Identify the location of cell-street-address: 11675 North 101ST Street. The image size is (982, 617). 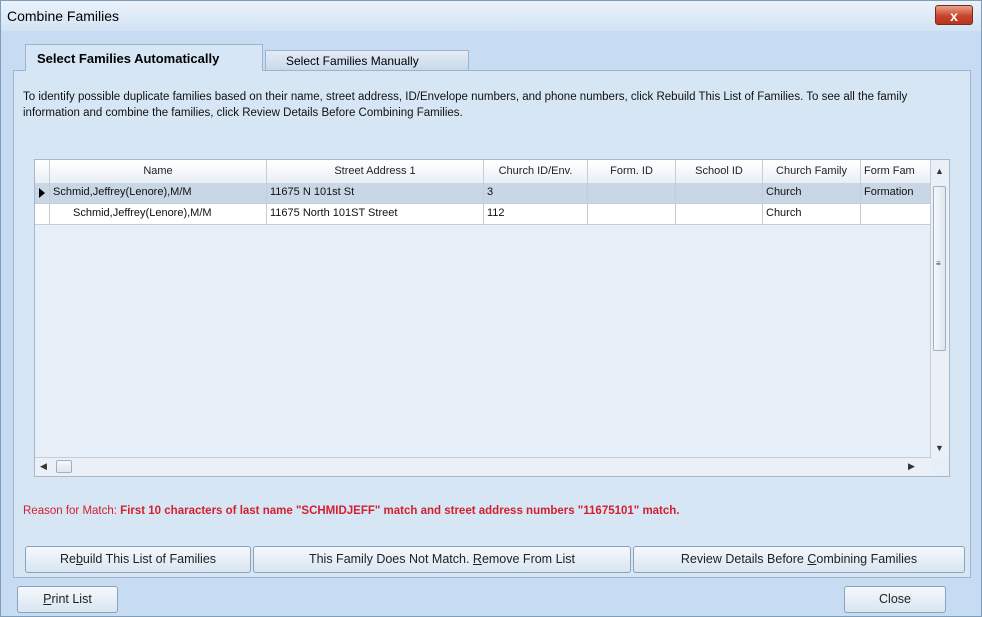
(375, 214).